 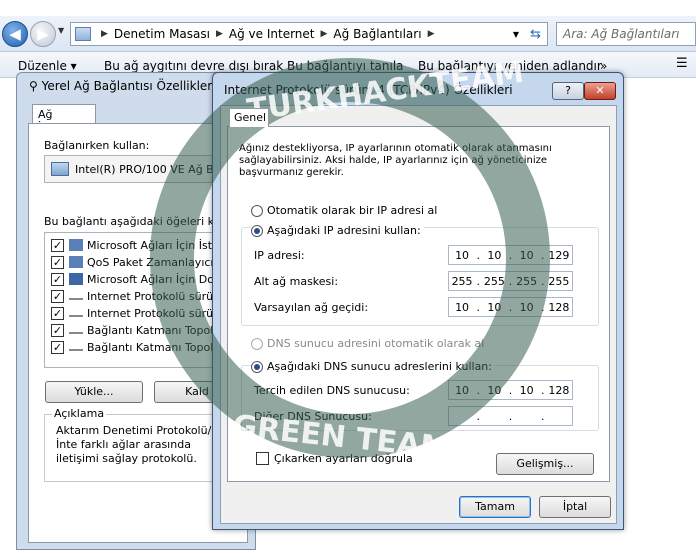 What do you see at coordinates (510, 390) in the screenshot?
I see `preferred-dns-field: 10. 10. 10. 128` at bounding box center [510, 390].